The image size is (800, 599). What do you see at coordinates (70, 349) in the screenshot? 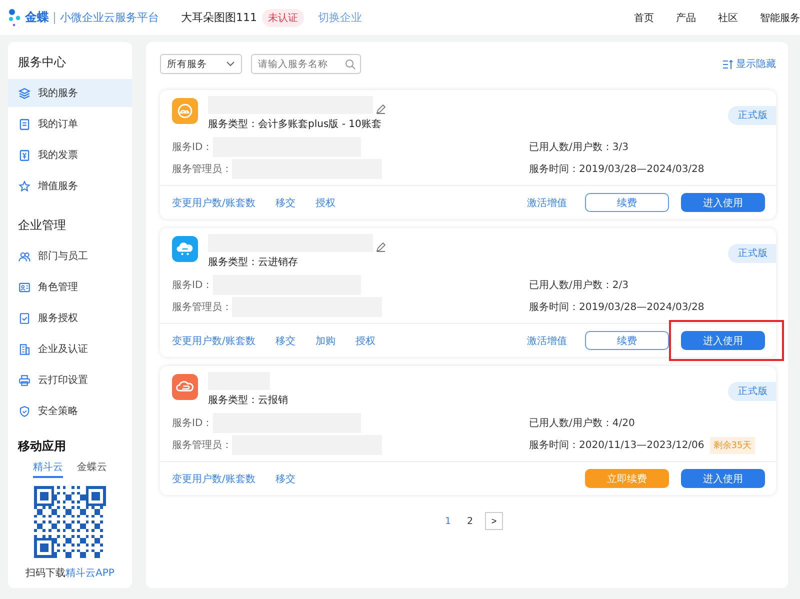
I see `sidebar-item: 企业及认证` at bounding box center [70, 349].